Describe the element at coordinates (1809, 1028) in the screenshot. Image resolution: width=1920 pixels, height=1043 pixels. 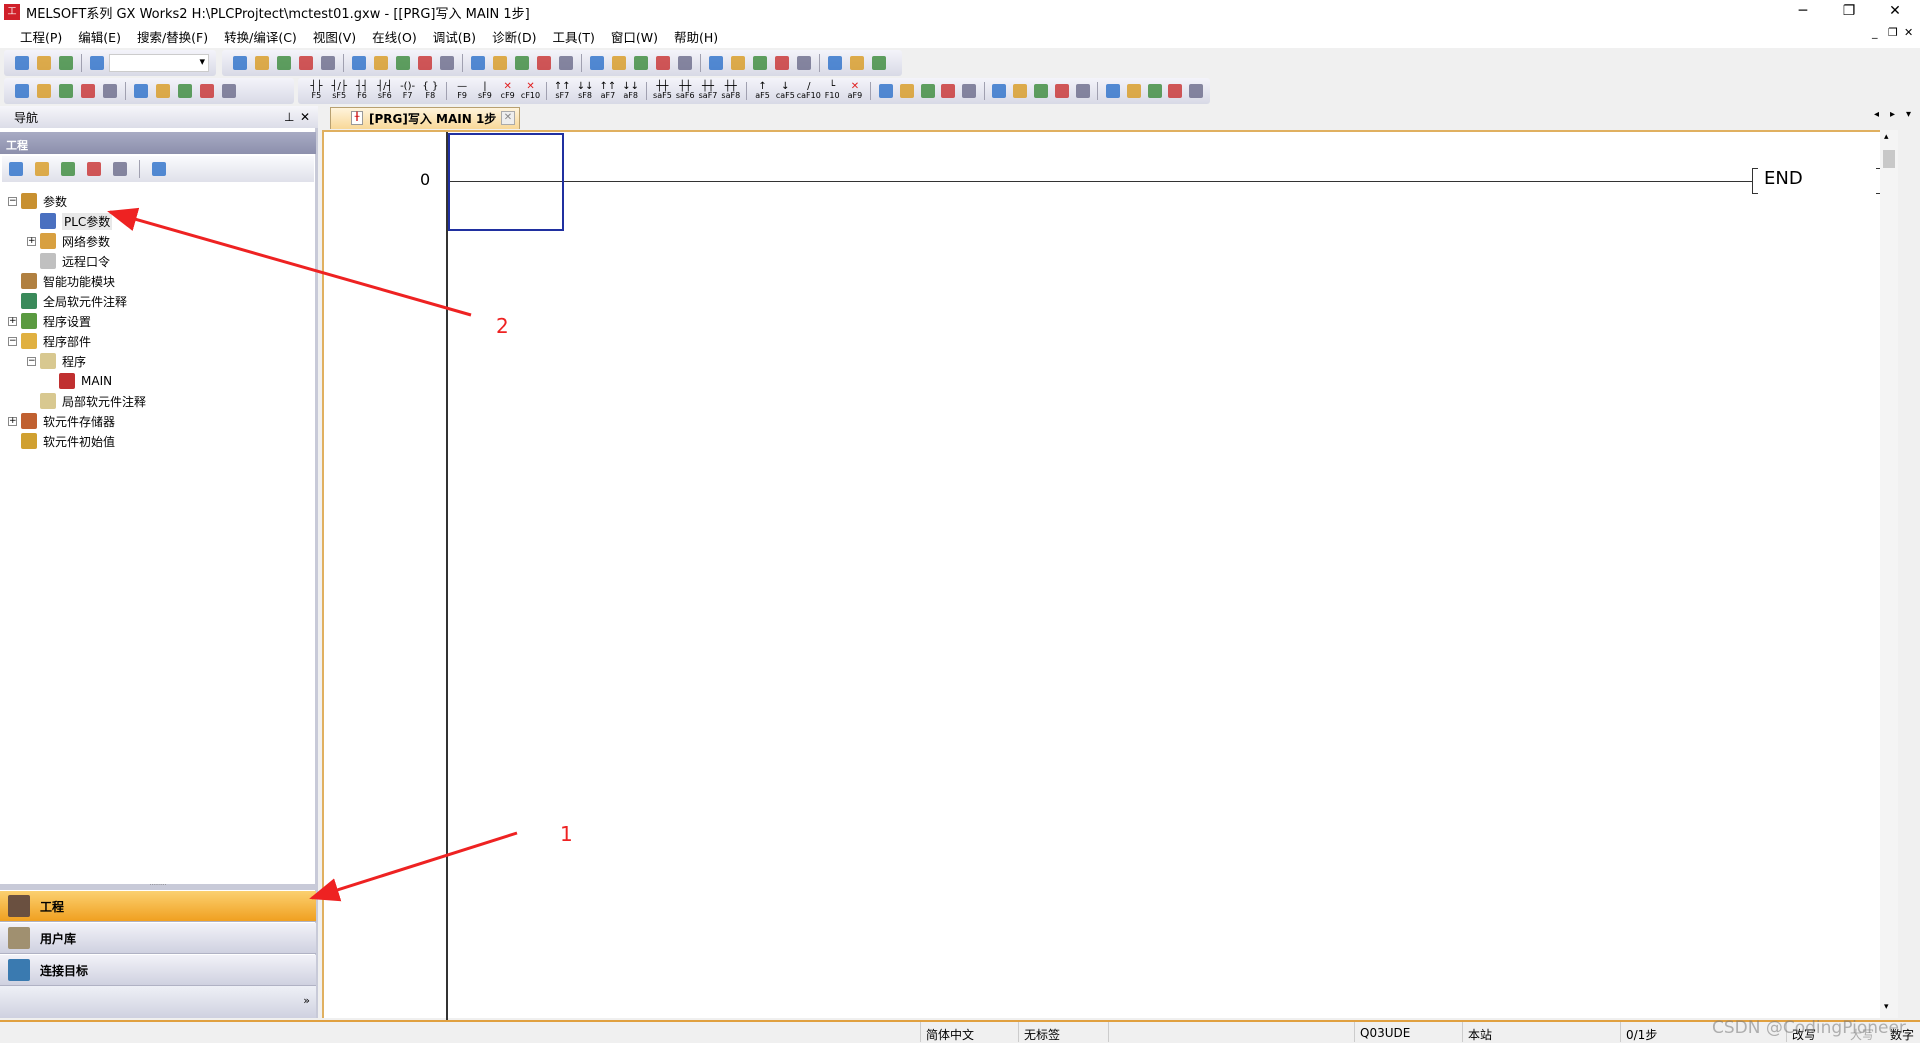
I see `watermark: CSDN @CodingPioneer` at that location.